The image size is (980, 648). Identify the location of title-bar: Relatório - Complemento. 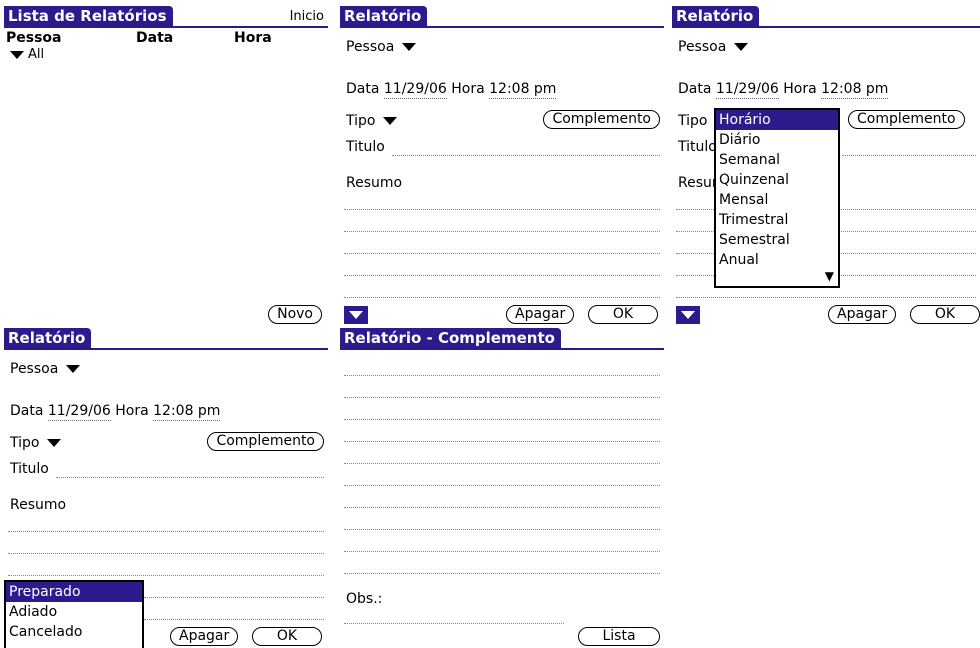
(502, 339).